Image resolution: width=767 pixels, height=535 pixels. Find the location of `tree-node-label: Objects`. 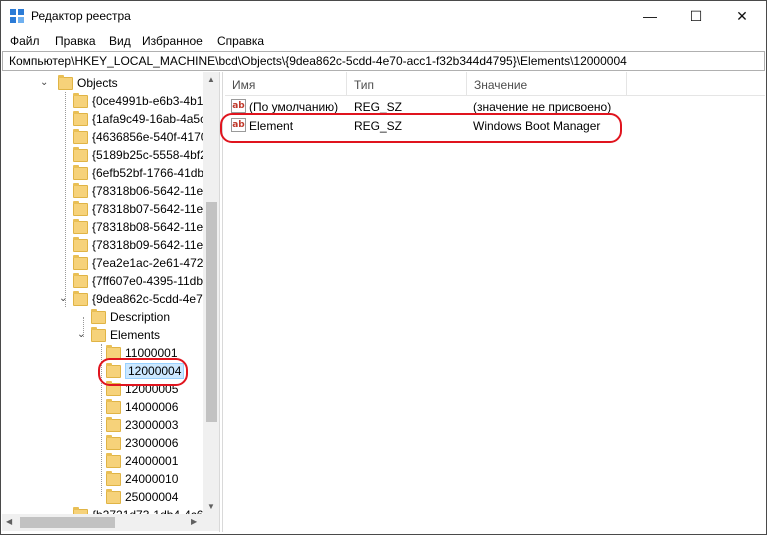

tree-node-label: Objects is located at coordinates (97, 83).